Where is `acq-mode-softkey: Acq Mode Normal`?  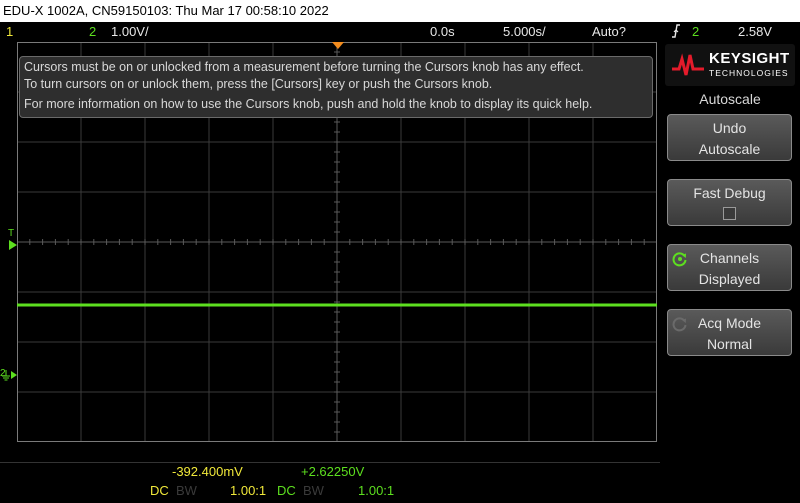
acq-mode-softkey: Acq Mode Normal is located at coordinates (729, 332).